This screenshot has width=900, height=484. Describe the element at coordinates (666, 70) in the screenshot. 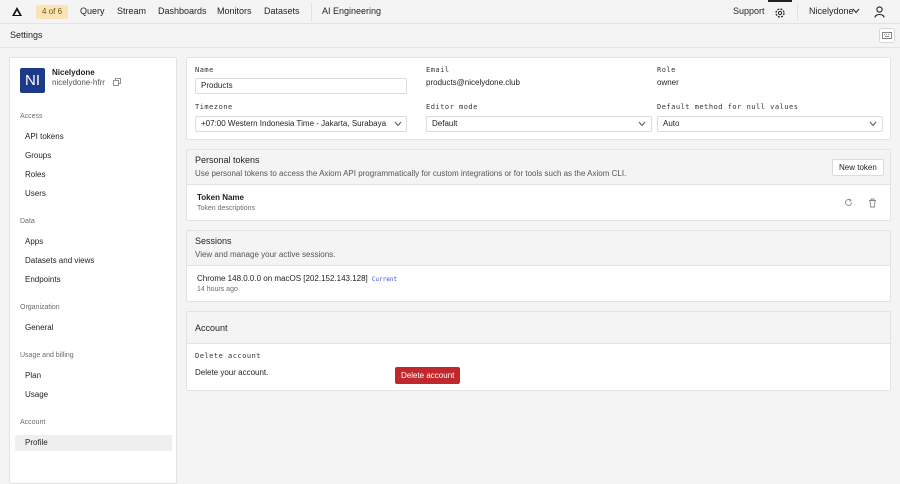

I see `role-label: Role` at that location.